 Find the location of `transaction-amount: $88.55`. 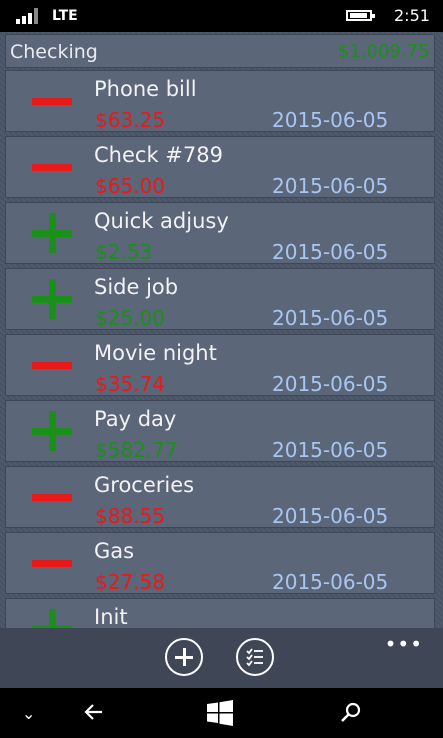

transaction-amount: $88.55 is located at coordinates (130, 516).